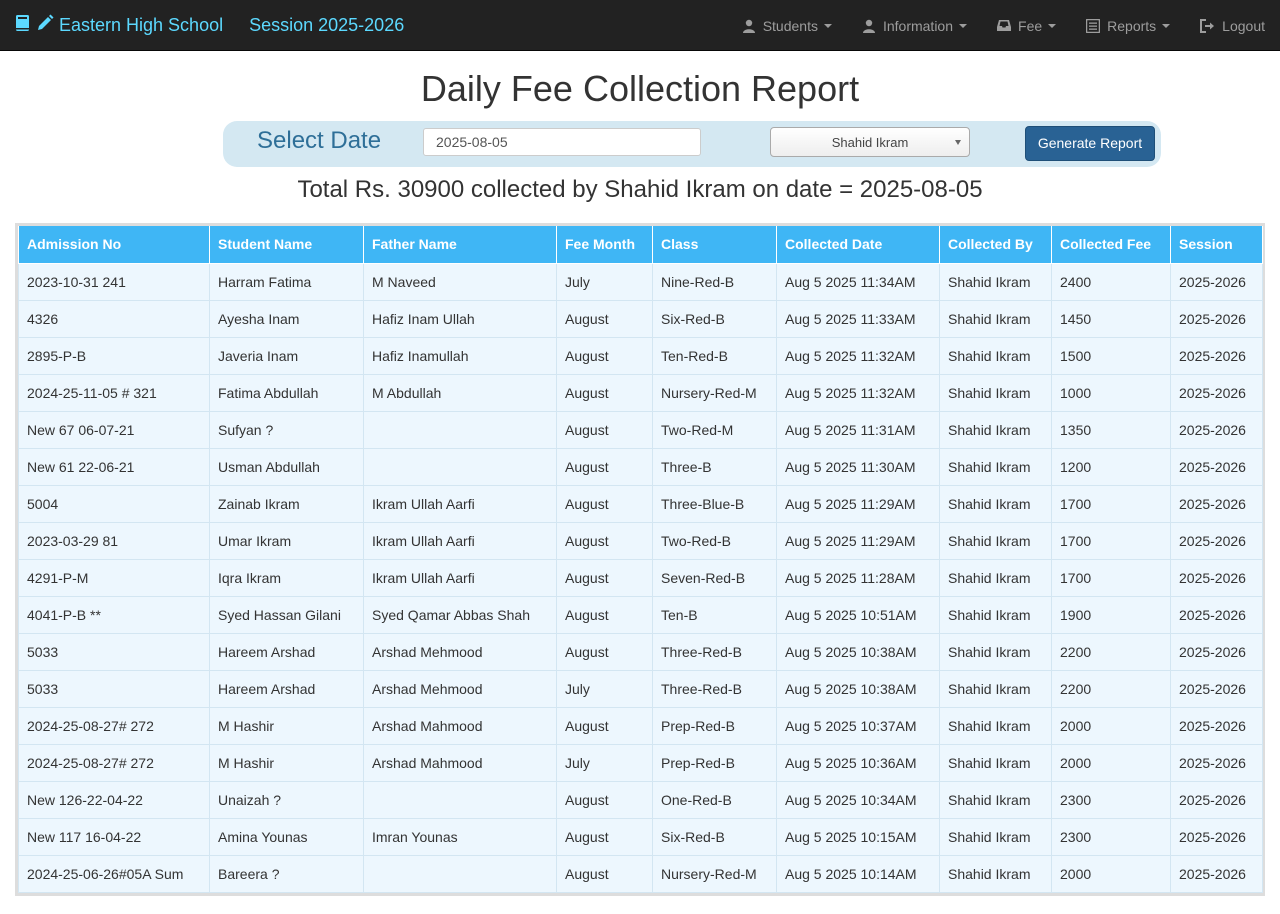 This screenshot has width=1280, height=914. What do you see at coordinates (1093, 25) in the screenshot?
I see `list-alt-icon` at bounding box center [1093, 25].